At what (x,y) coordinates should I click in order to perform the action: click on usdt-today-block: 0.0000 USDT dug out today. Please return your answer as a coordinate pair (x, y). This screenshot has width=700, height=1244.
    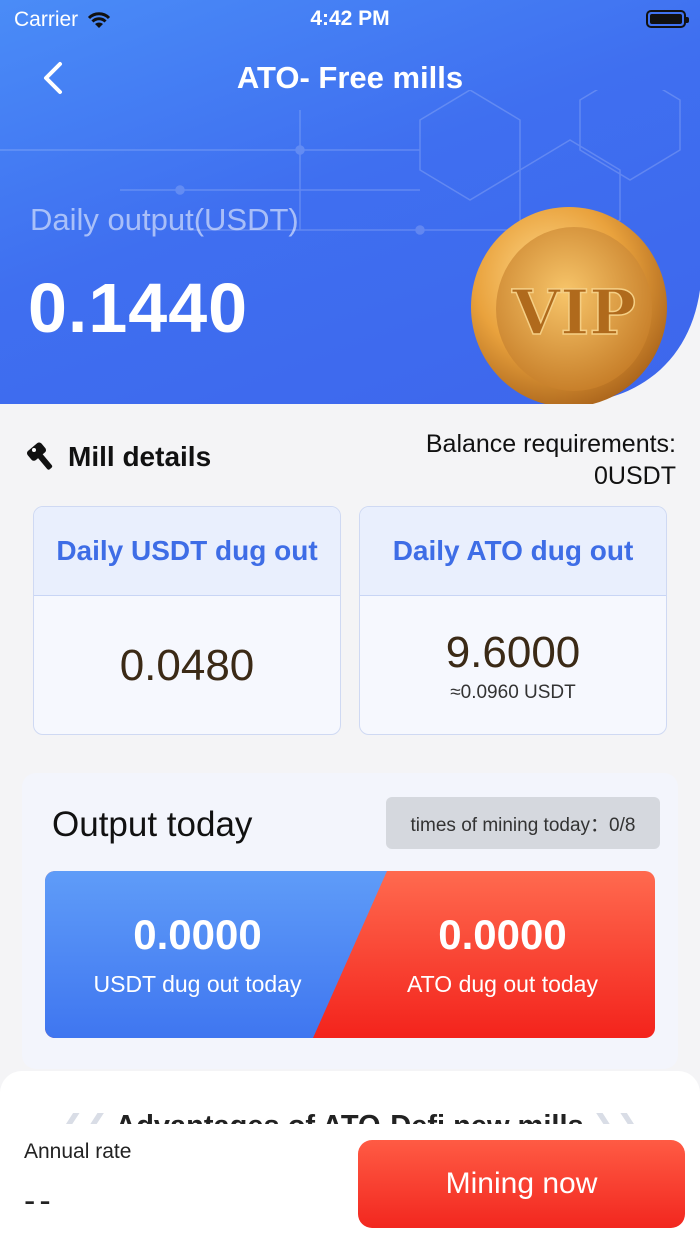
    Looking at the image, I should click on (197, 954).